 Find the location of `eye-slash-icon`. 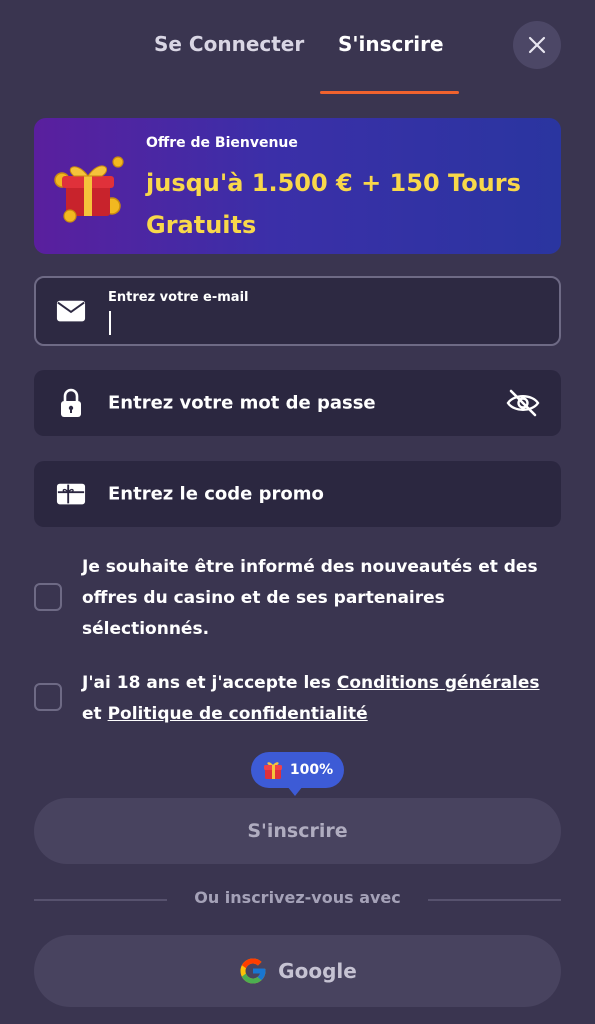

eye-slash-icon is located at coordinates (523, 403).